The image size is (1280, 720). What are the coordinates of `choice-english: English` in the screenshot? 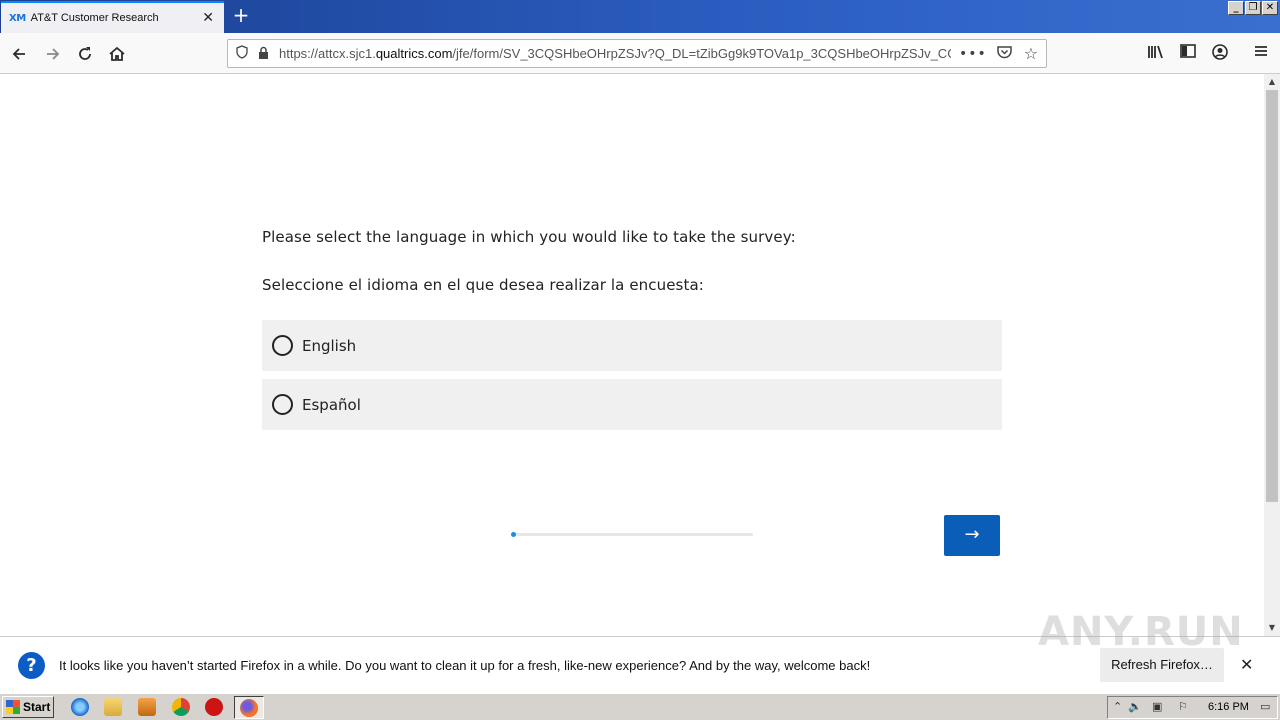 It's located at (632, 345).